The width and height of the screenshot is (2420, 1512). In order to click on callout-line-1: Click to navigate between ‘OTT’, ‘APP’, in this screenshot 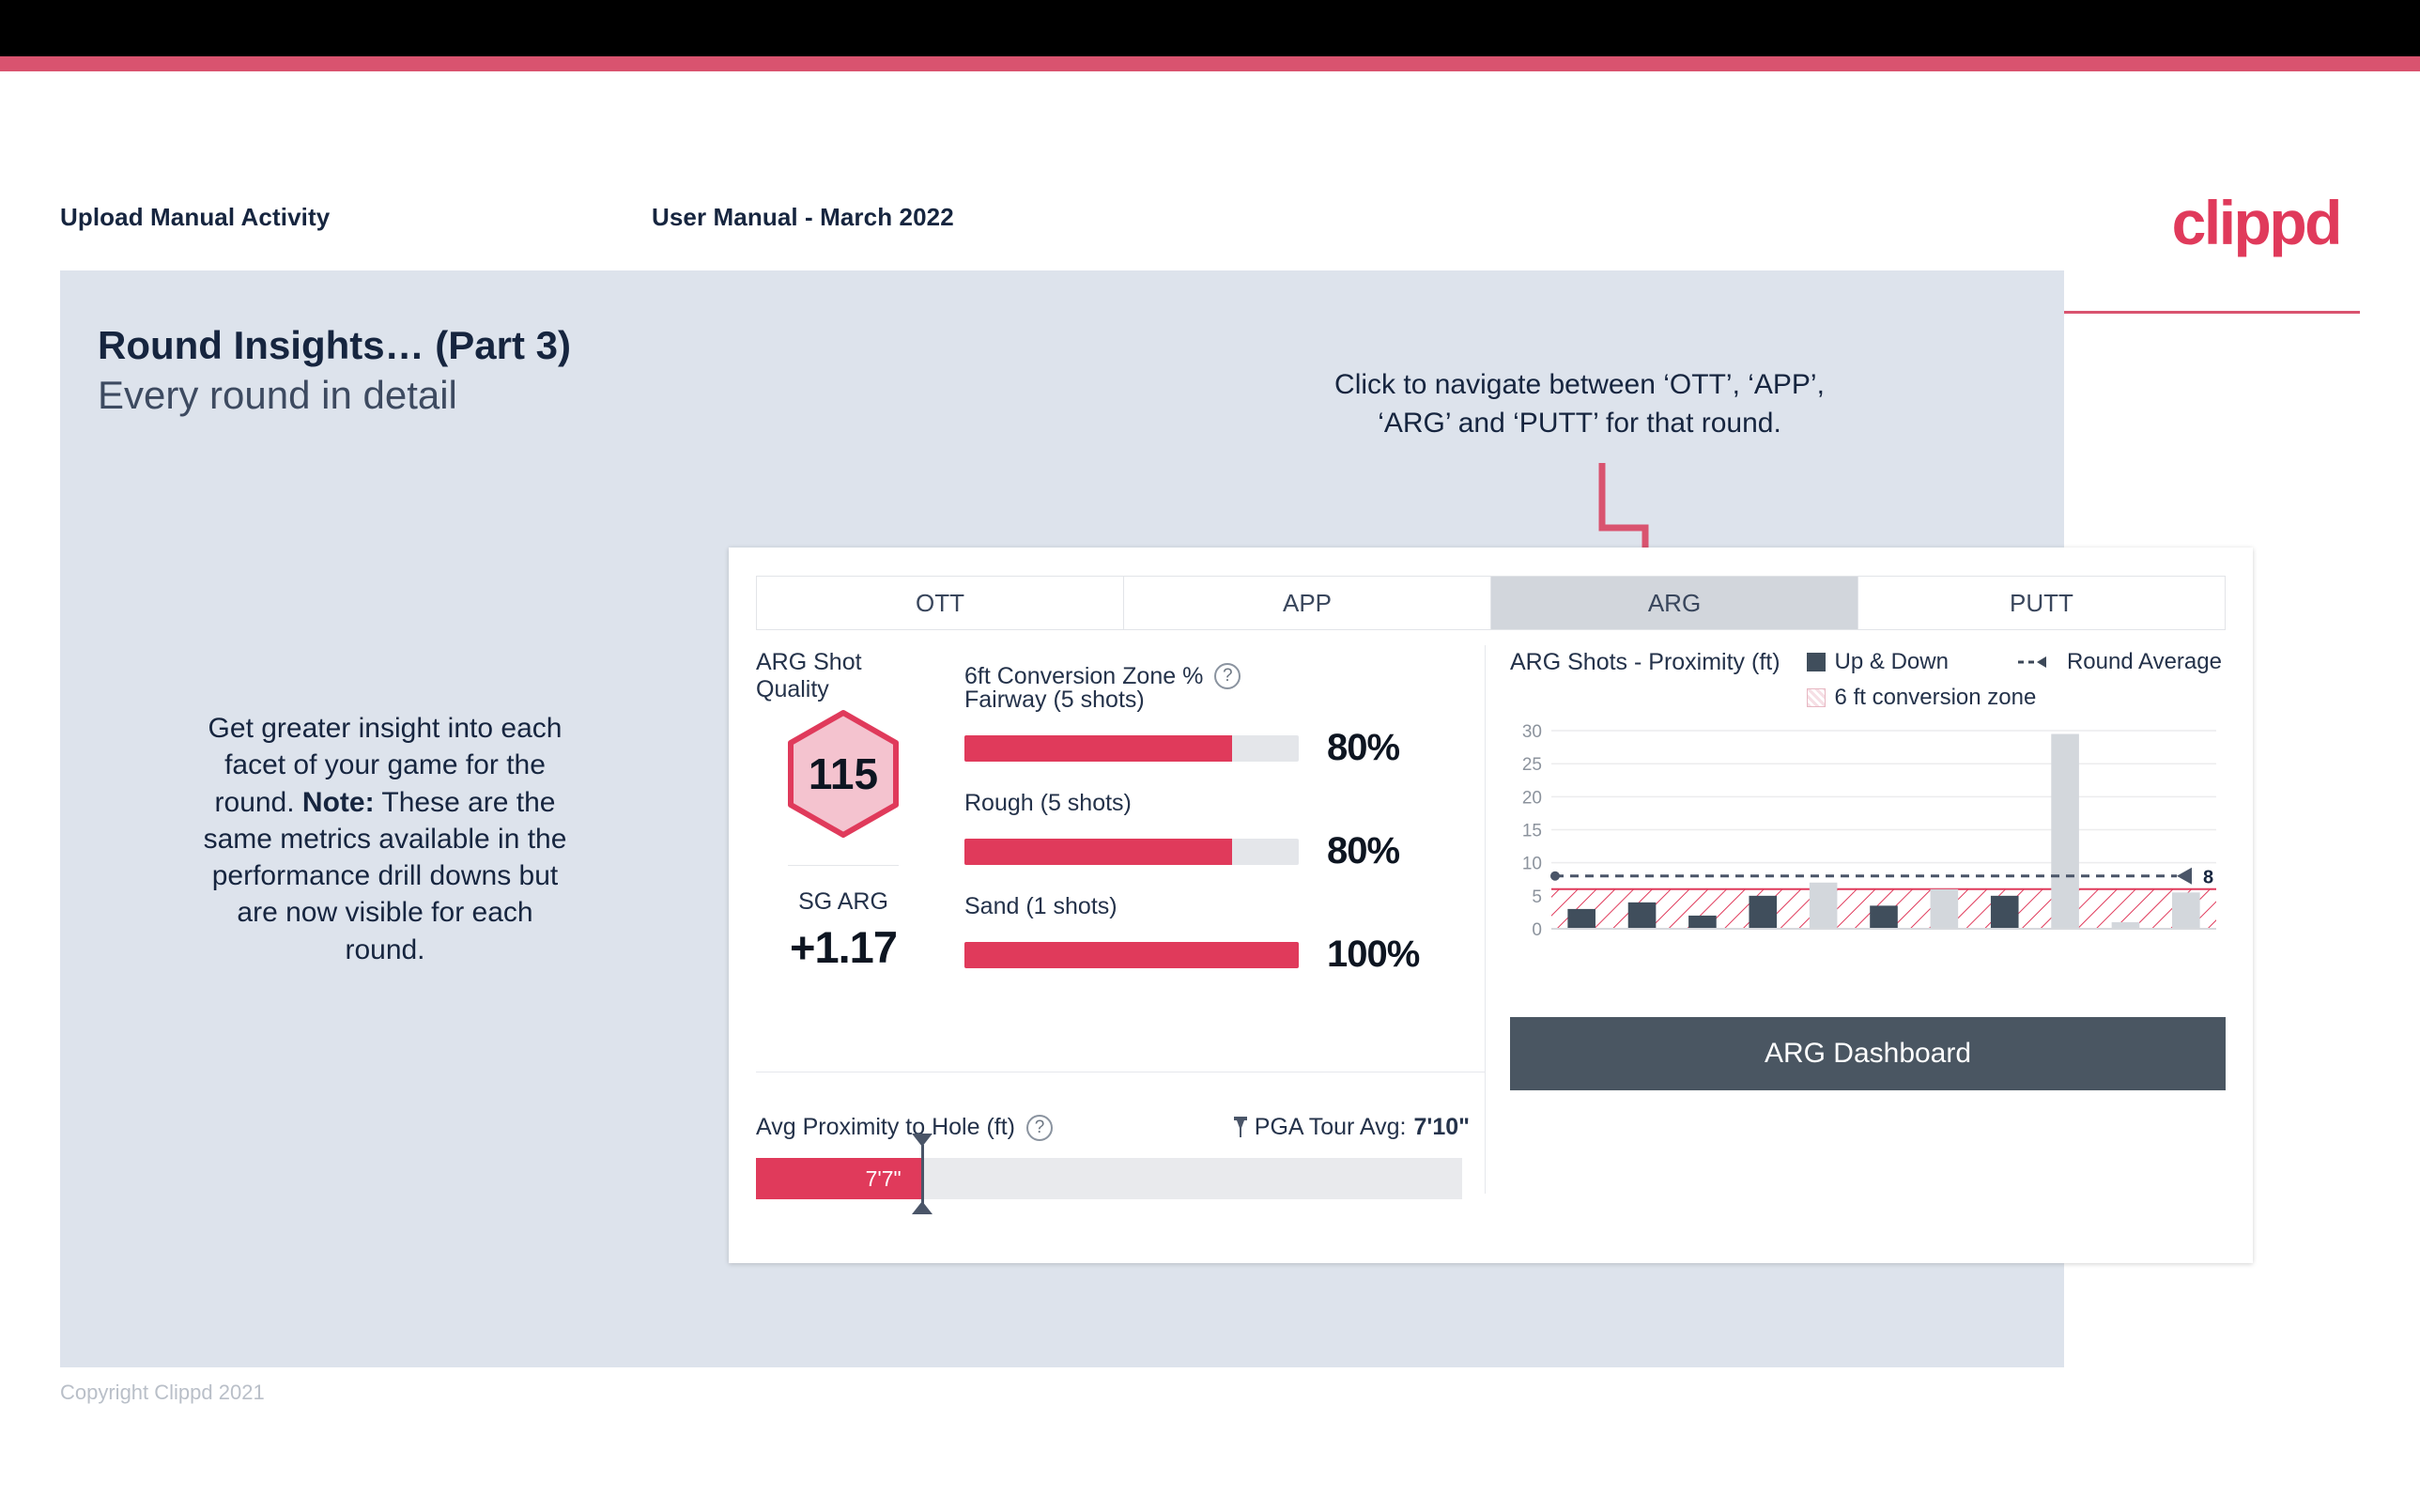, I will do `click(1579, 384)`.